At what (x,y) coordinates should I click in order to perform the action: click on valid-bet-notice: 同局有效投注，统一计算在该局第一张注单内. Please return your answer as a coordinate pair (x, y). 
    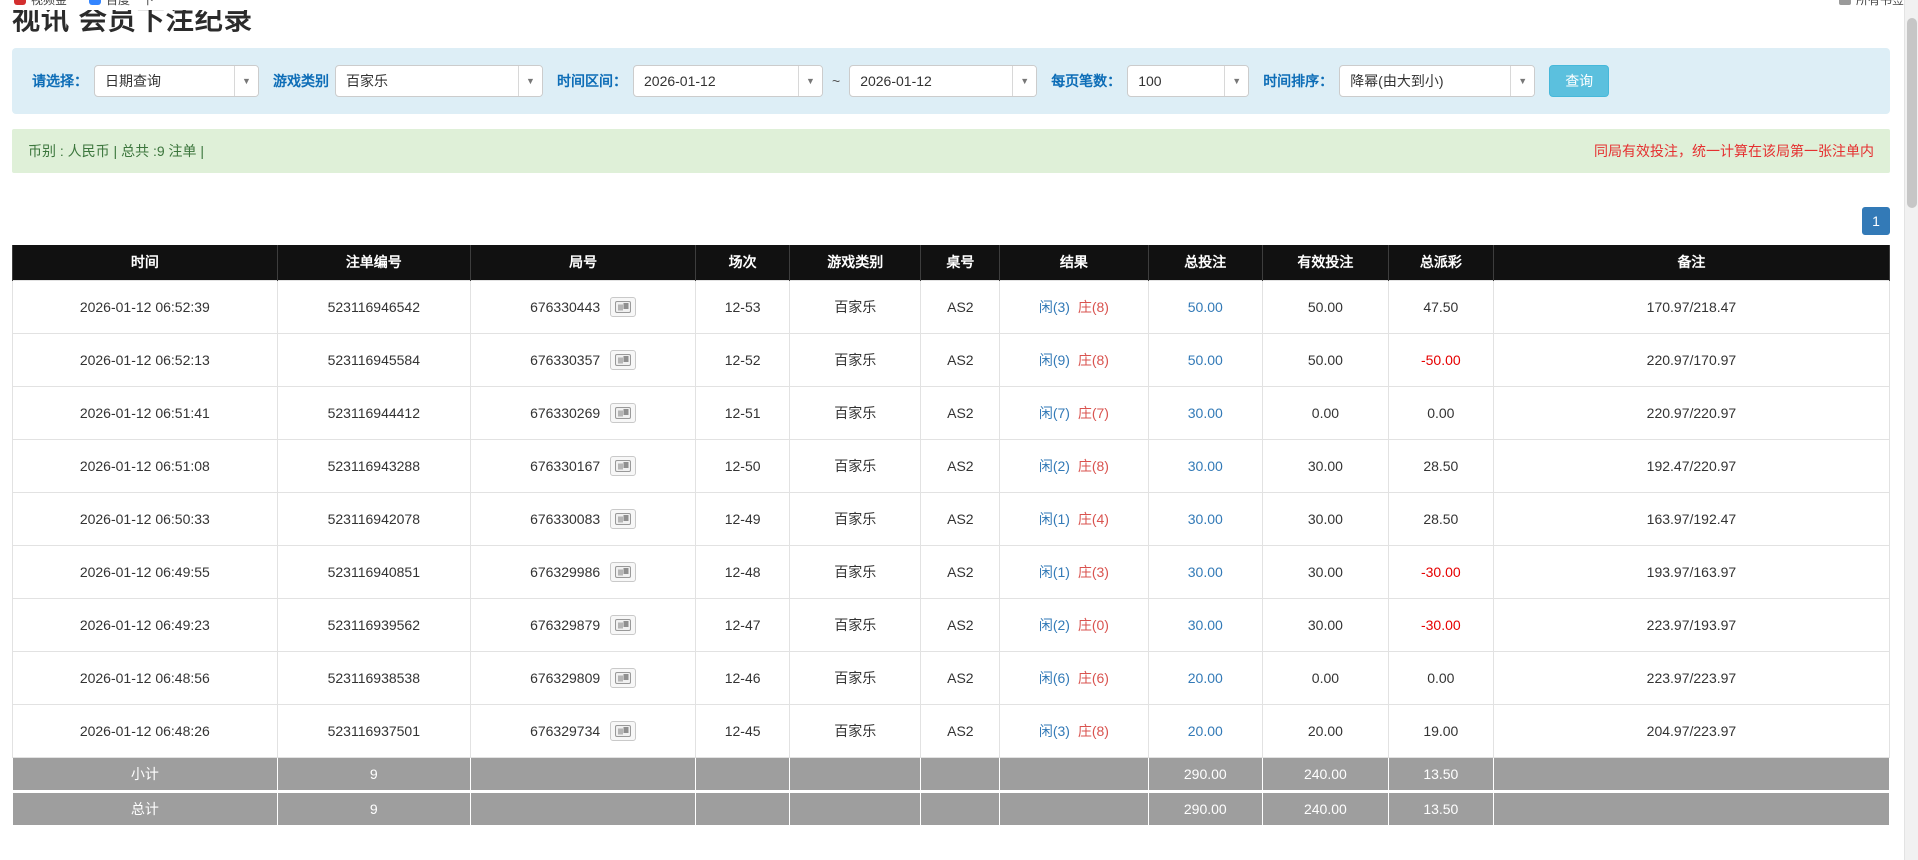
    Looking at the image, I should click on (1734, 151).